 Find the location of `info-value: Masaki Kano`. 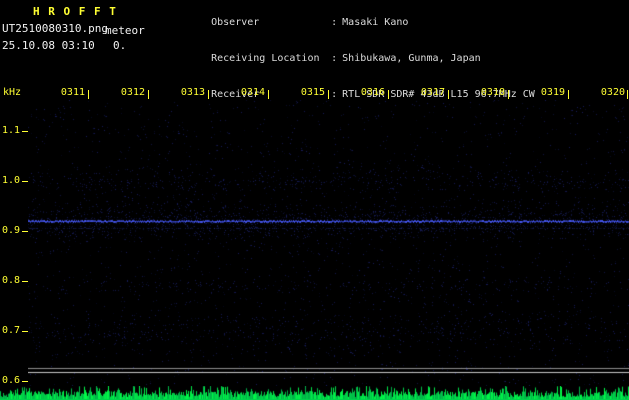

info-value: Masaki Kano is located at coordinates (375, 22).